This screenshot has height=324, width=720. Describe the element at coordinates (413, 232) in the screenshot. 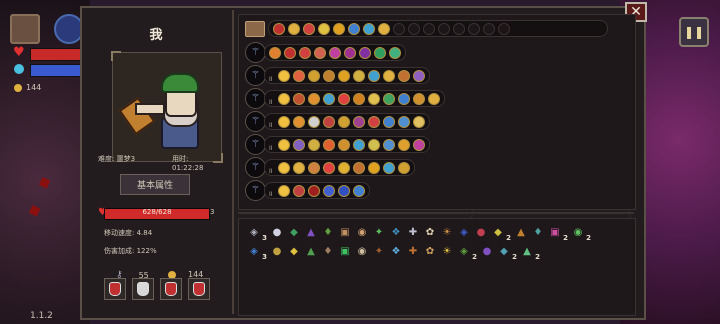

I see `magnifier-icon: ✚` at that location.